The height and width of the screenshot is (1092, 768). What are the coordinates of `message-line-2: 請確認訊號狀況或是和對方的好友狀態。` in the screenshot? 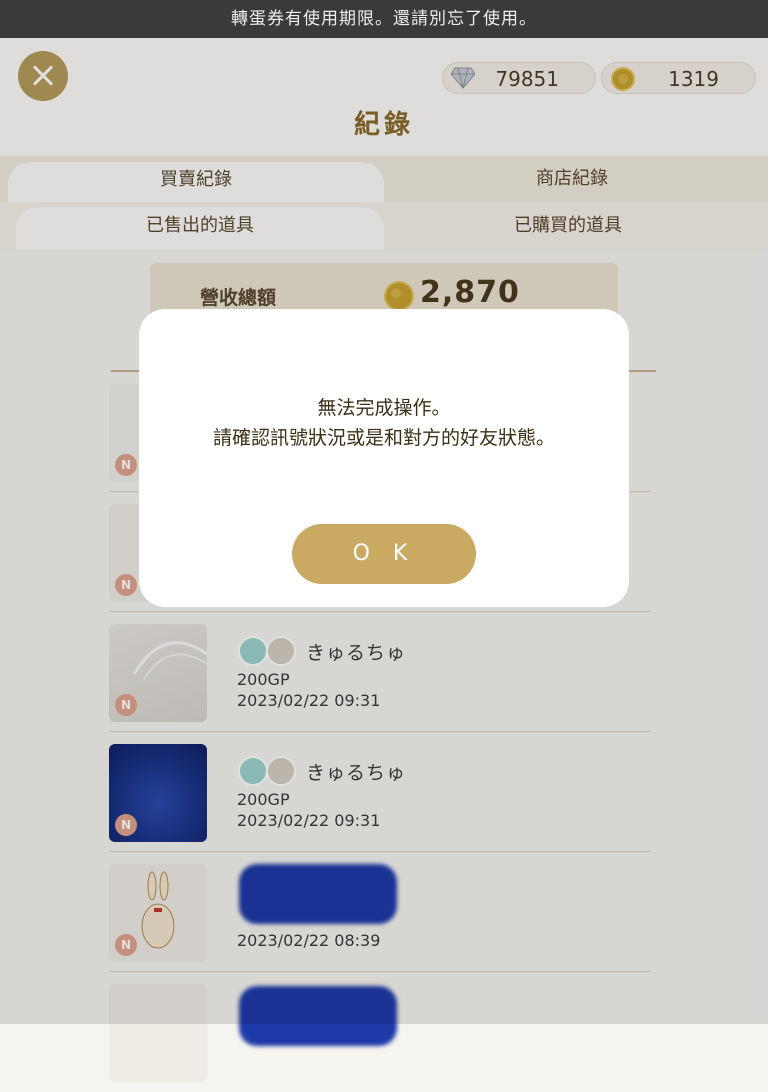 It's located at (383, 438).